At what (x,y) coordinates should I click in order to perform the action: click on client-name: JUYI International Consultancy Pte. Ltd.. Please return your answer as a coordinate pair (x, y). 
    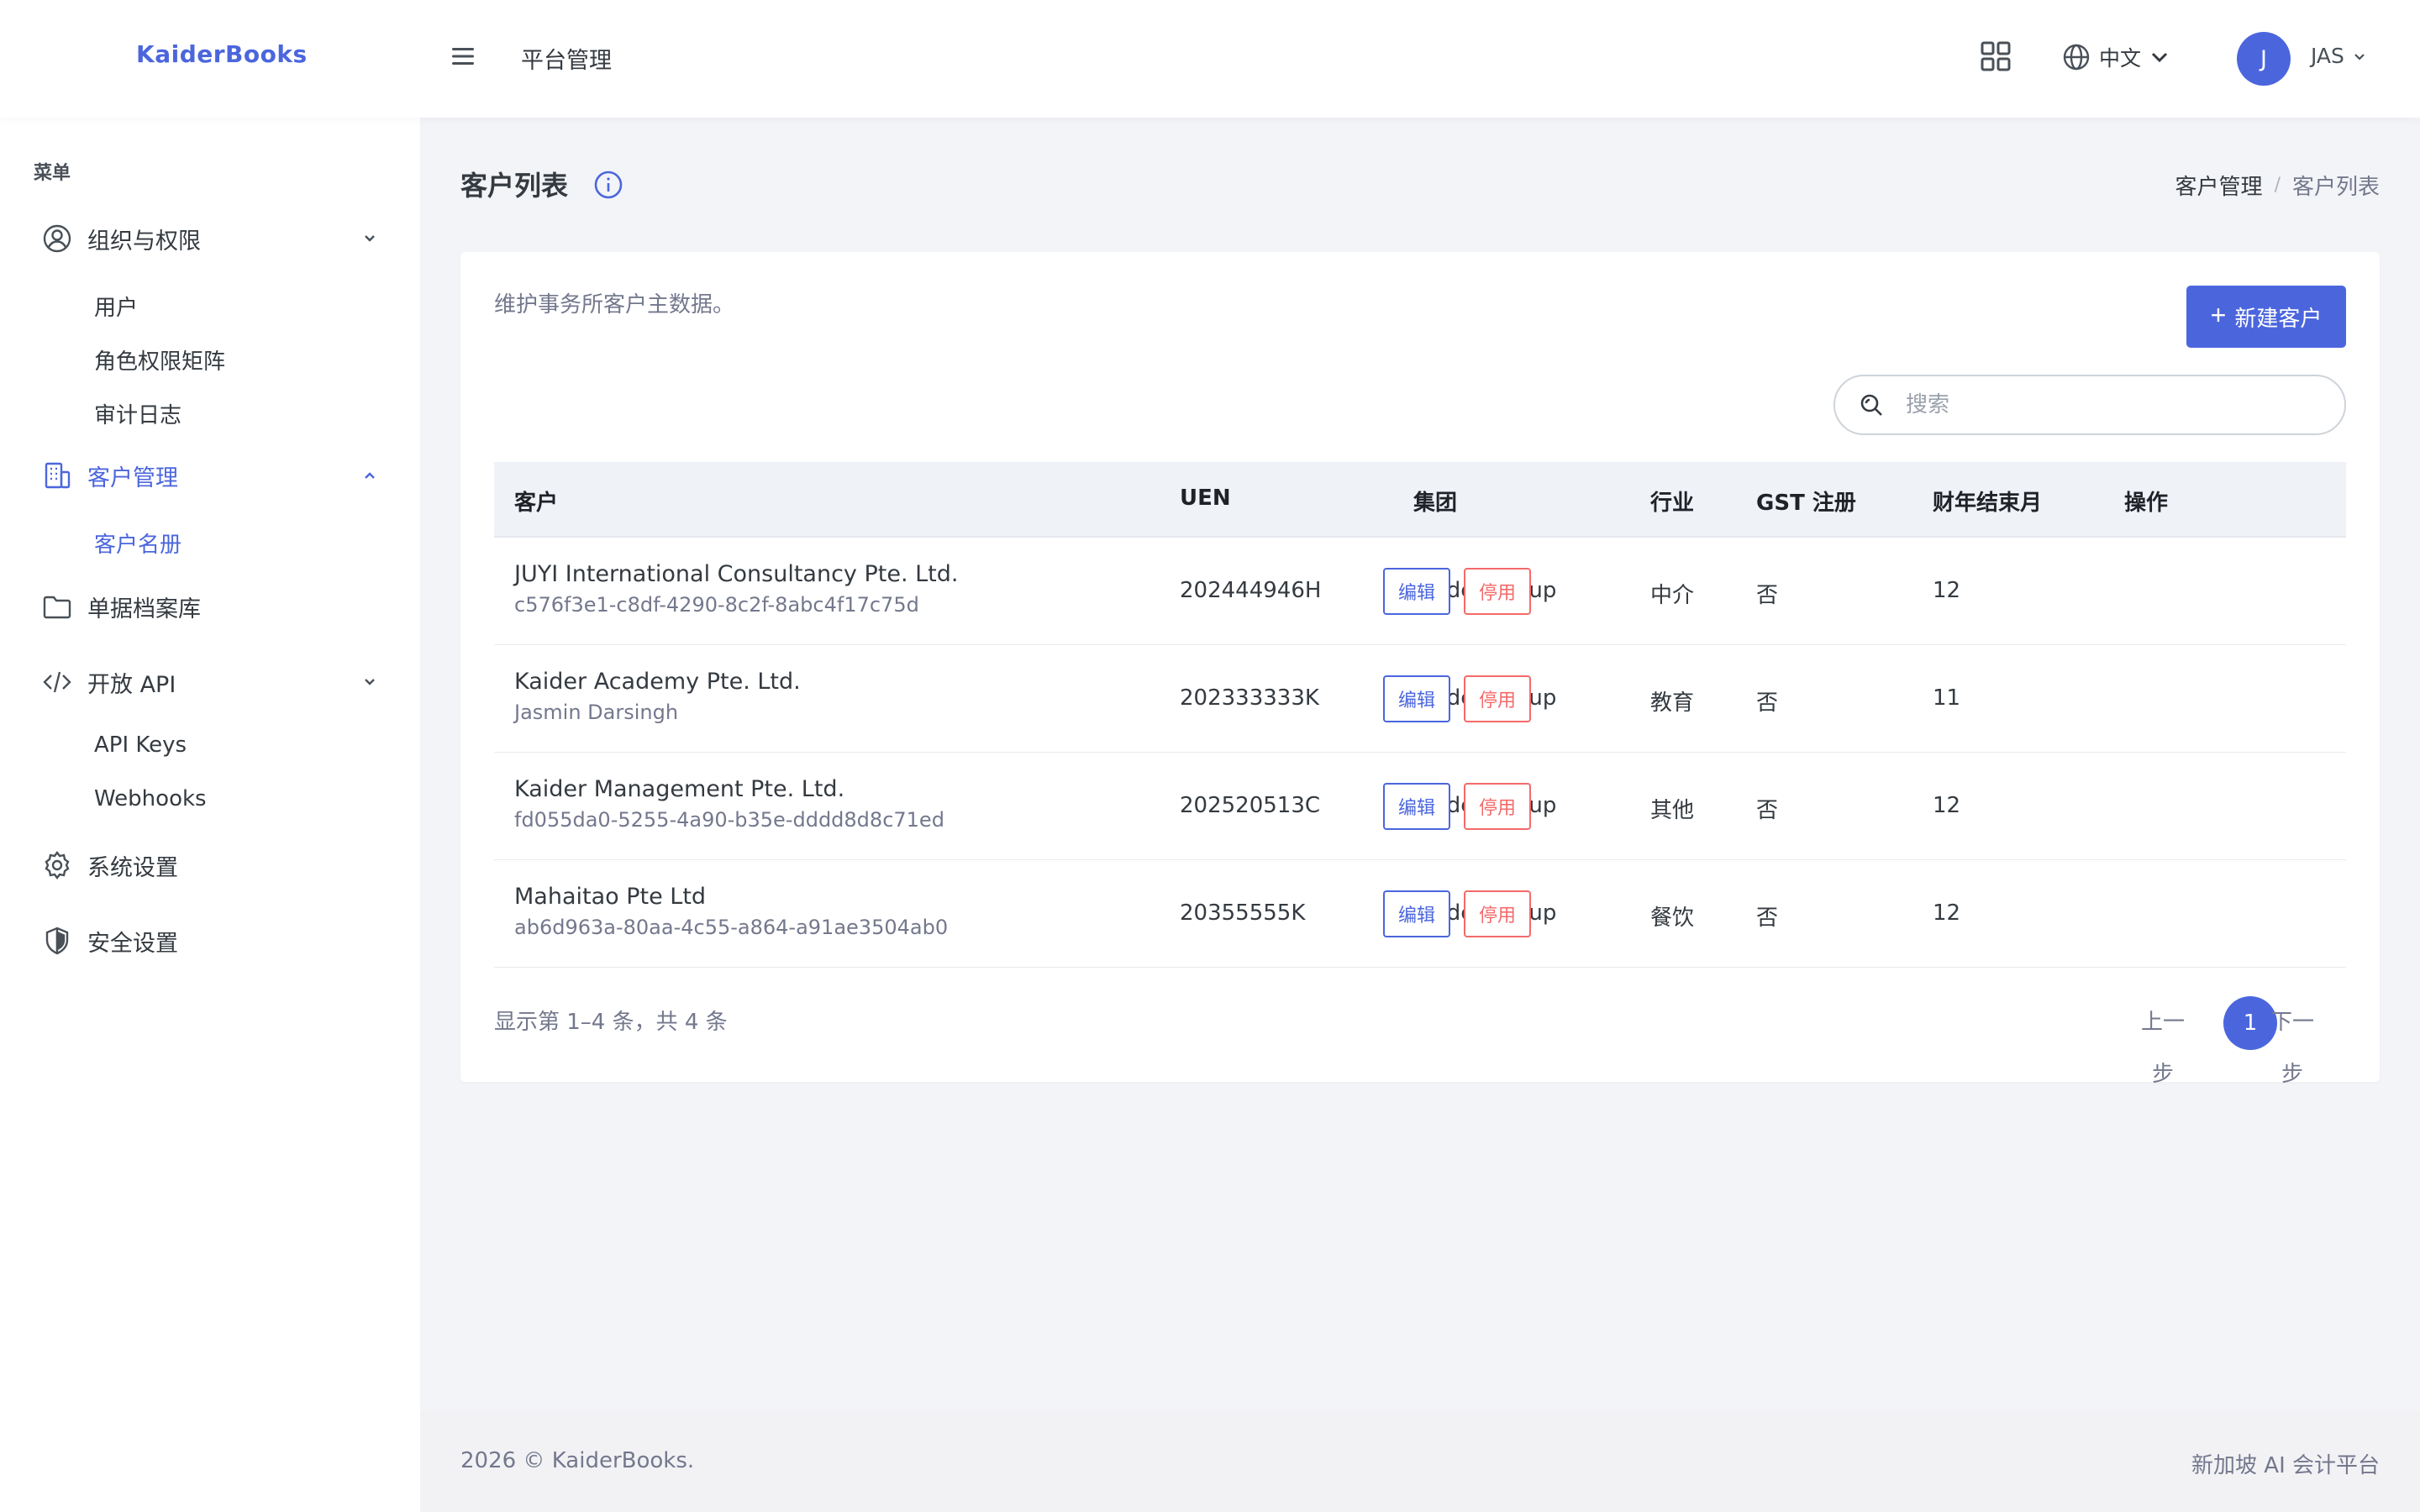
    Looking at the image, I should click on (736, 574).